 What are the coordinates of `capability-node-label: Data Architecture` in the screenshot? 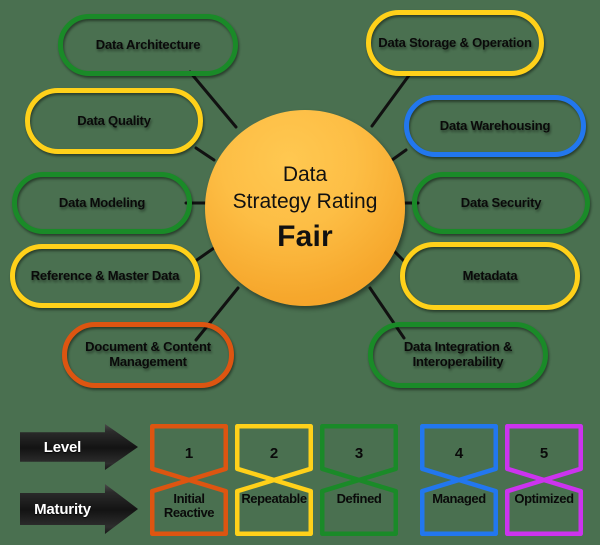 It's located at (148, 44).